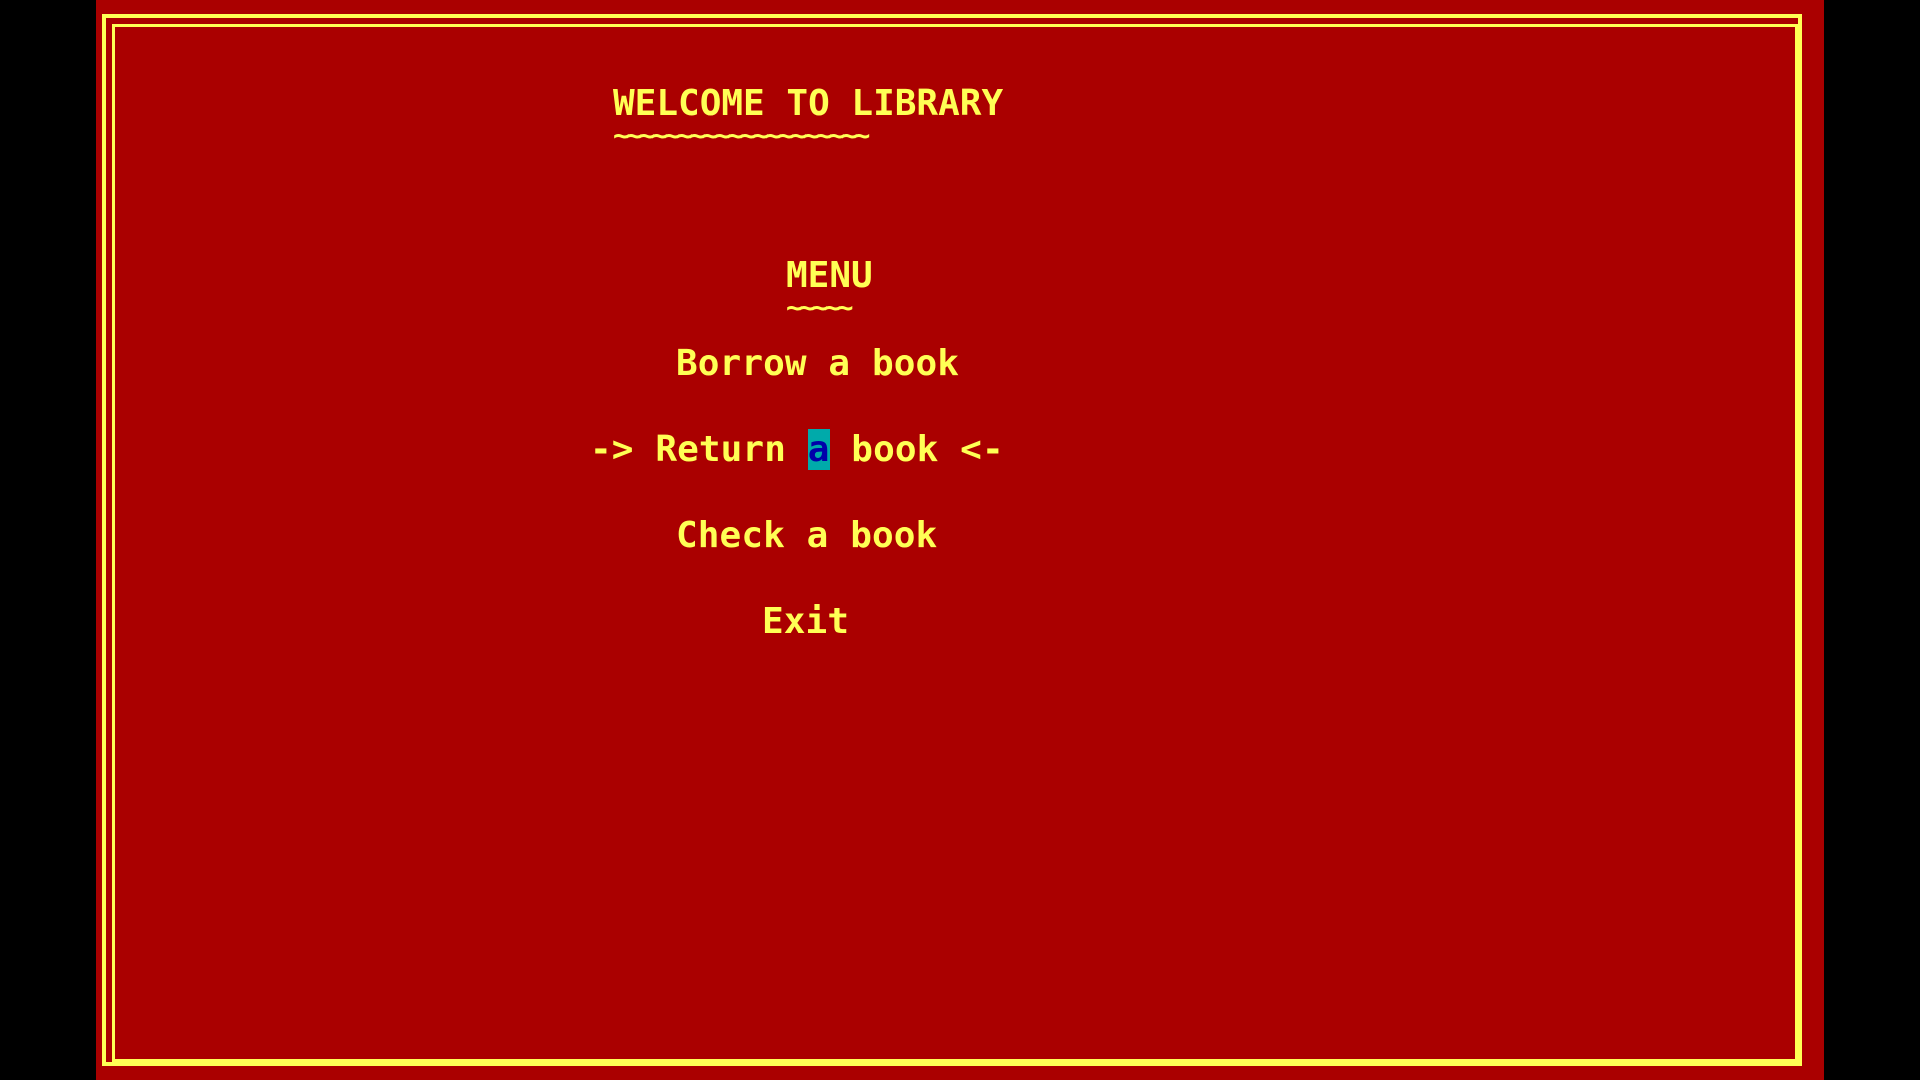  I want to click on welcome-title: WELCOME TO LIBRARY, so click(808, 103).